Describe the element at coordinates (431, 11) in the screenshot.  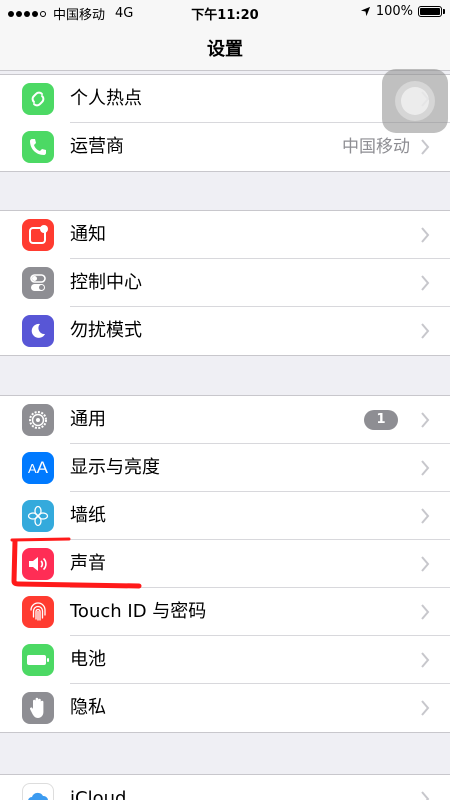
I see `battery-indicator-icon` at that location.